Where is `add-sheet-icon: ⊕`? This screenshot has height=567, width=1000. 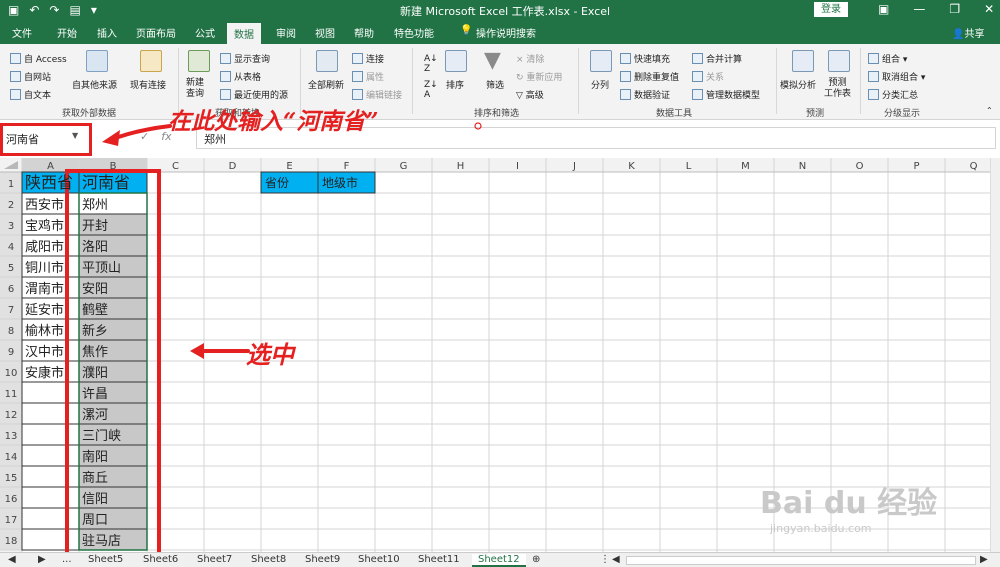
add-sheet-icon: ⊕ is located at coordinates (536, 559).